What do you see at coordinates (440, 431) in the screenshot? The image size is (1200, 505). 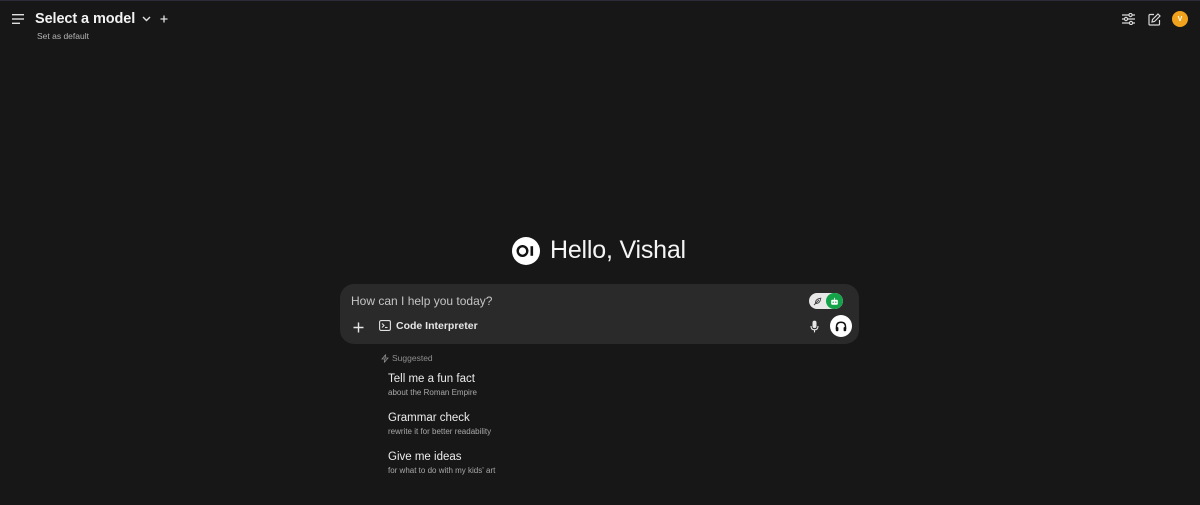 I see `suggestion-subtitle: rewrite it for better readability` at bounding box center [440, 431].